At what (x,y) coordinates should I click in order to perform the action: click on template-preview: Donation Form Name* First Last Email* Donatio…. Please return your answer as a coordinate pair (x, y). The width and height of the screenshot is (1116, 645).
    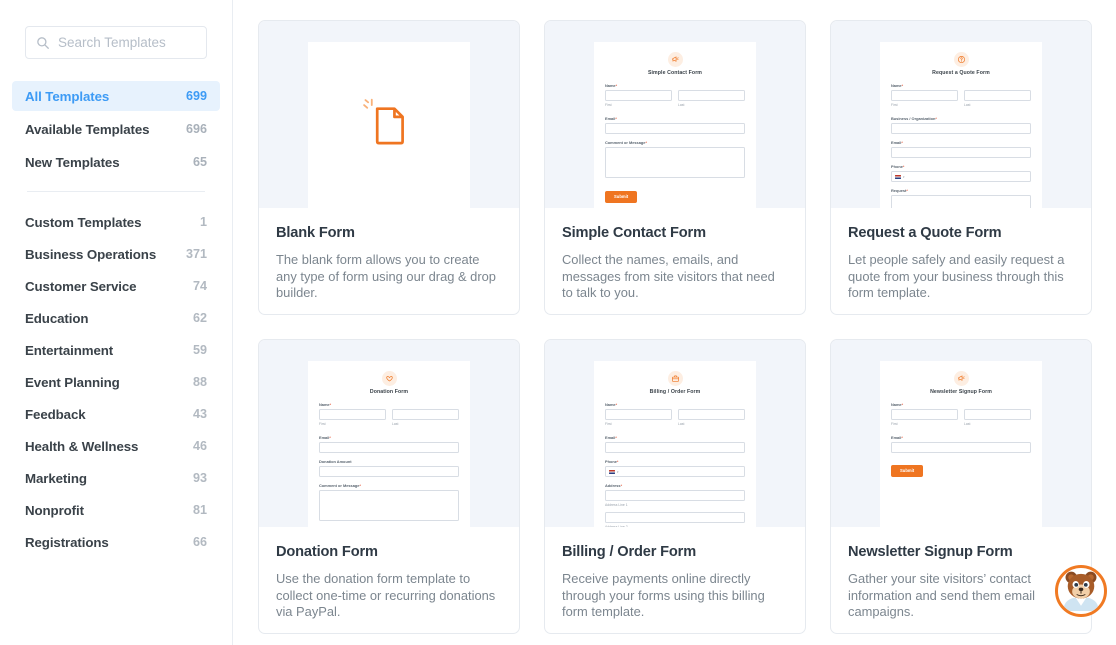
    Looking at the image, I should click on (389, 433).